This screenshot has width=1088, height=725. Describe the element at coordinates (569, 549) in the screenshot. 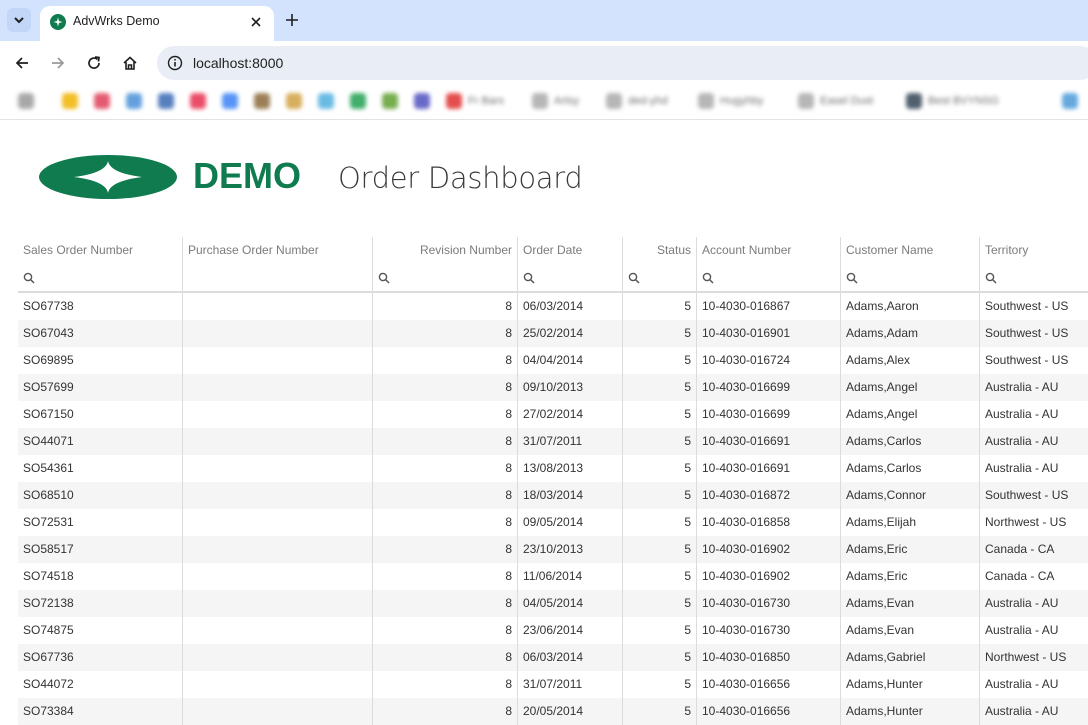

I see `cell-order-date: 23/10/2013` at that location.